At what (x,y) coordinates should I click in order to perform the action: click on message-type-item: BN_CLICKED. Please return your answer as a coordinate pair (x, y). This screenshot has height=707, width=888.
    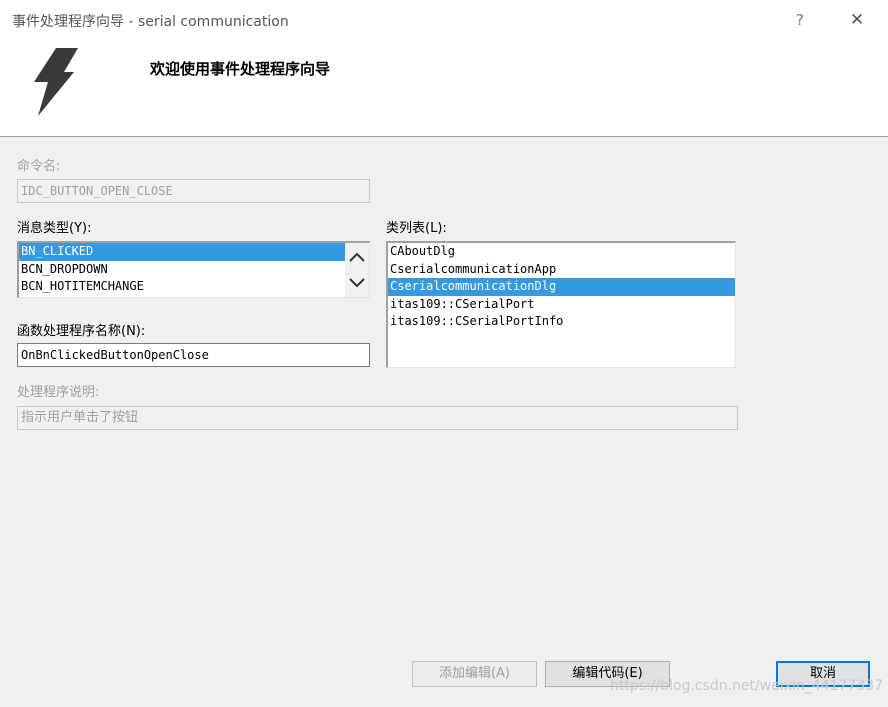
    Looking at the image, I should click on (182, 252).